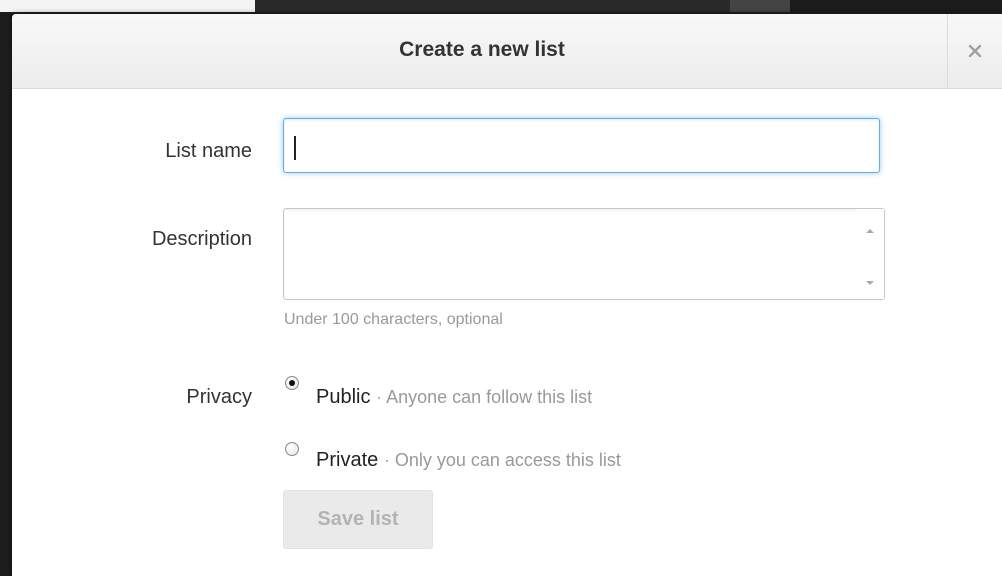 The image size is (1002, 576). I want to click on description-field, so click(584, 254).